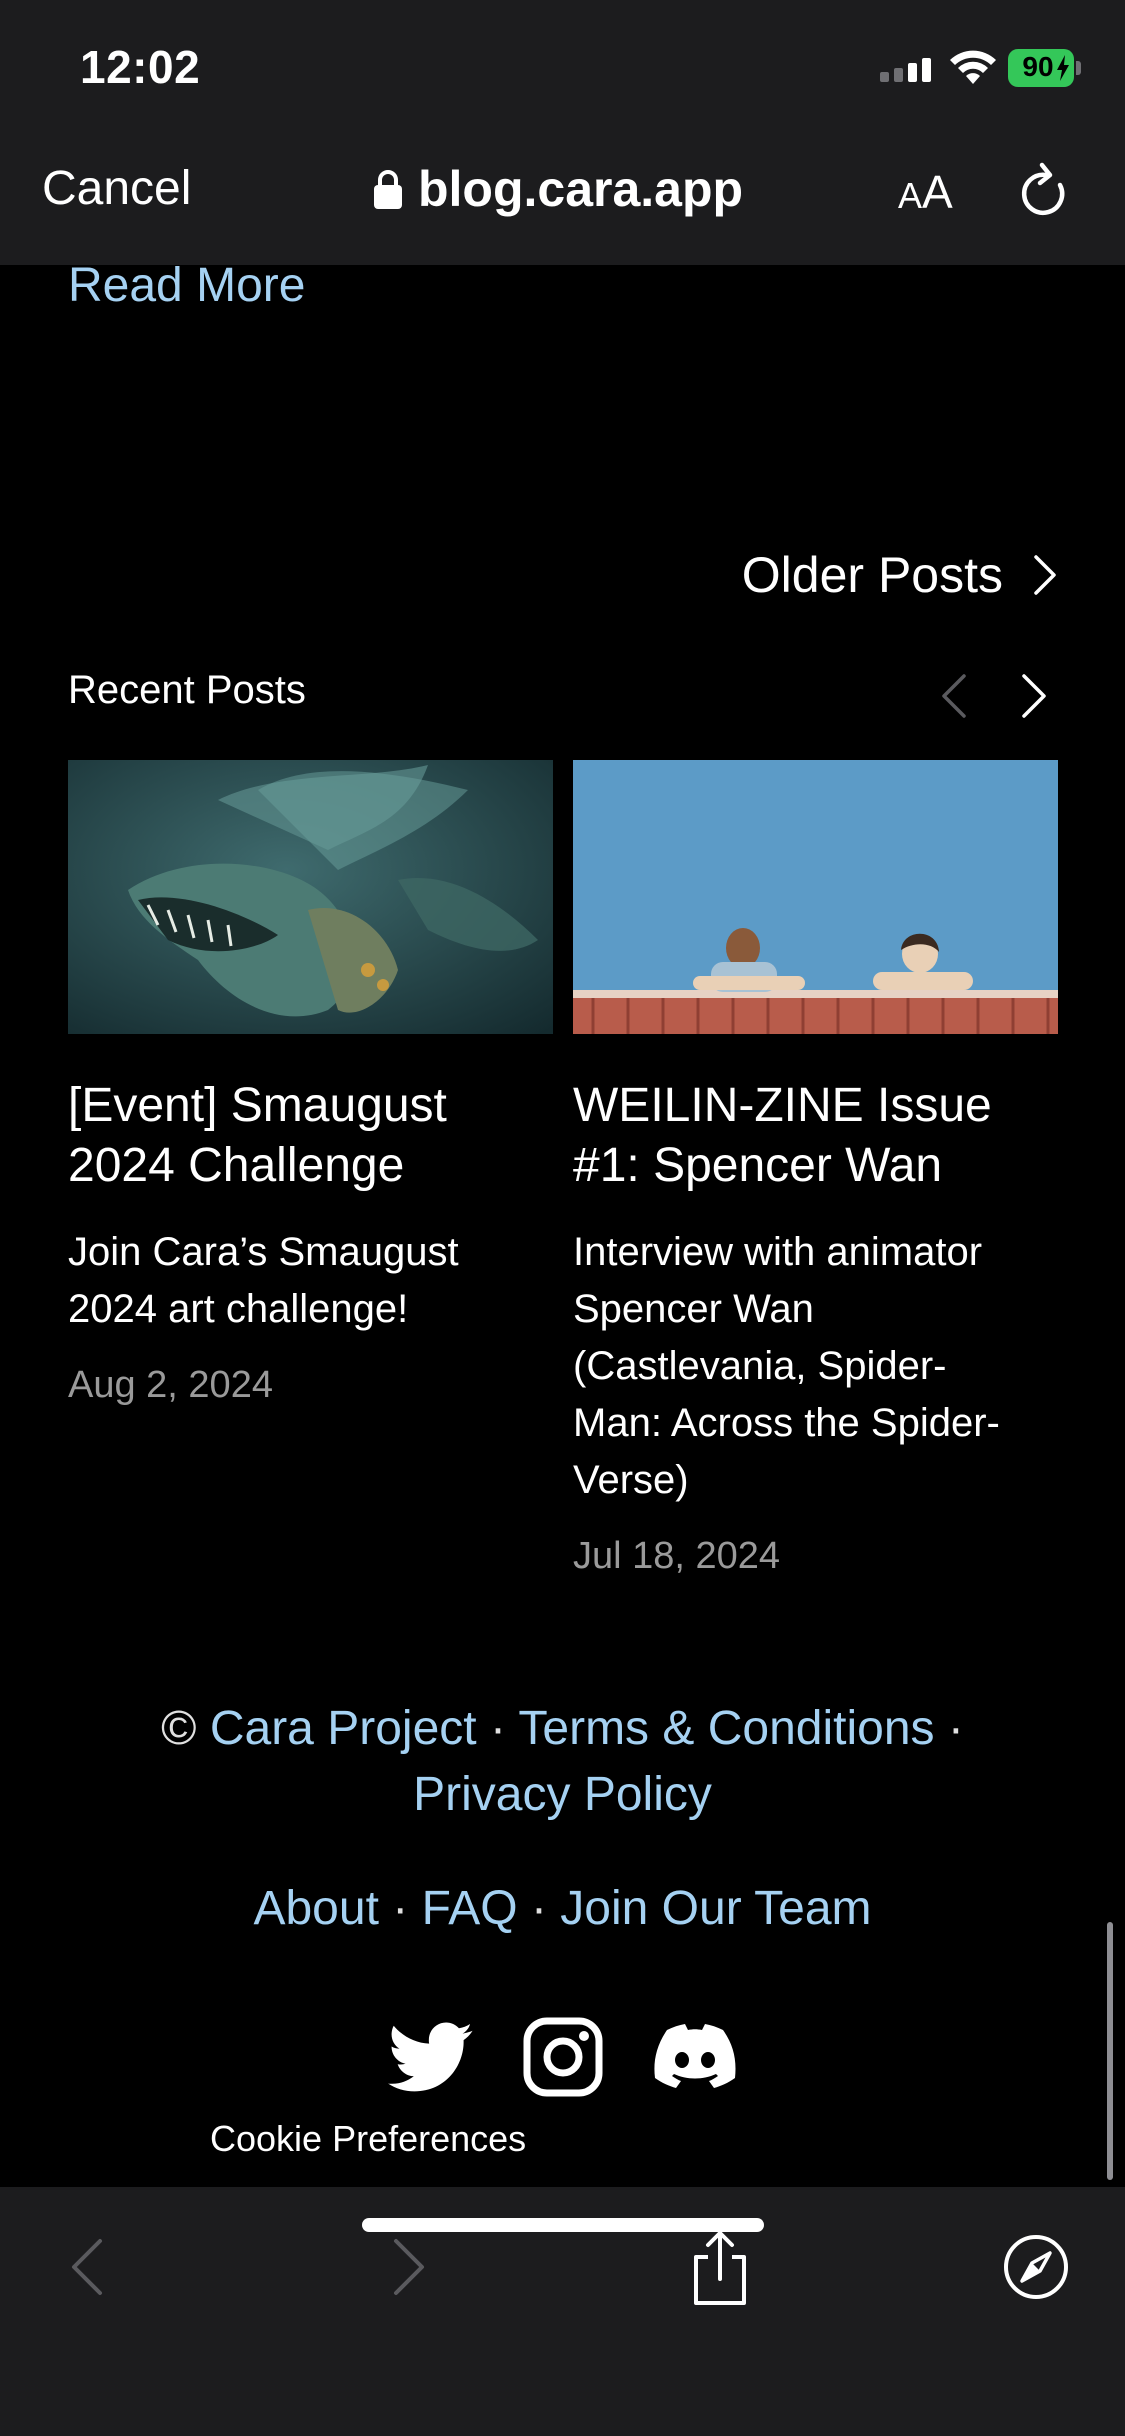 This screenshot has width=1125, height=2436. I want to click on privacy-policy-link: Privacy Policy, so click(562, 1794).